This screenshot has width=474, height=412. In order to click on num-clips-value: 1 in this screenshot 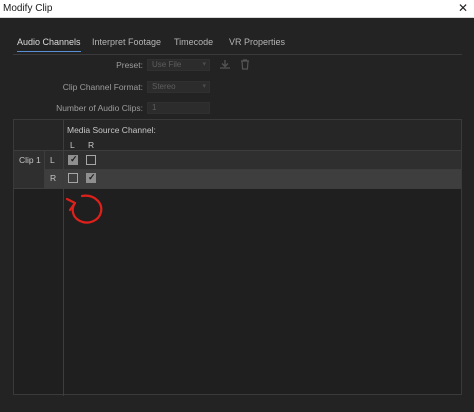, I will do `click(154, 107)`.